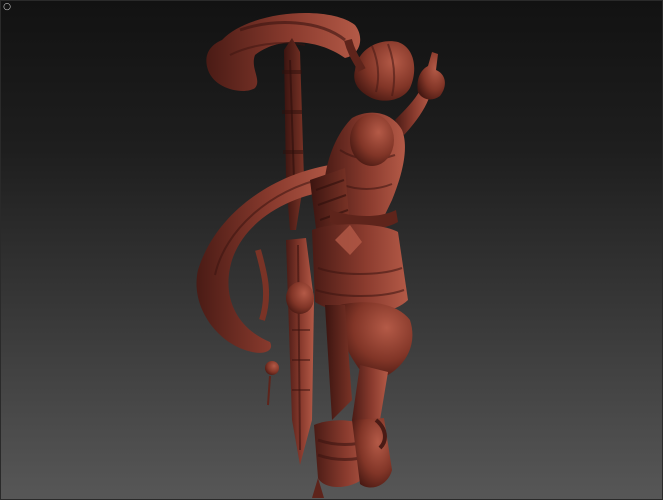  What do you see at coordinates (283, 51) in the screenshot?
I see `upper-ribbon` at bounding box center [283, 51].